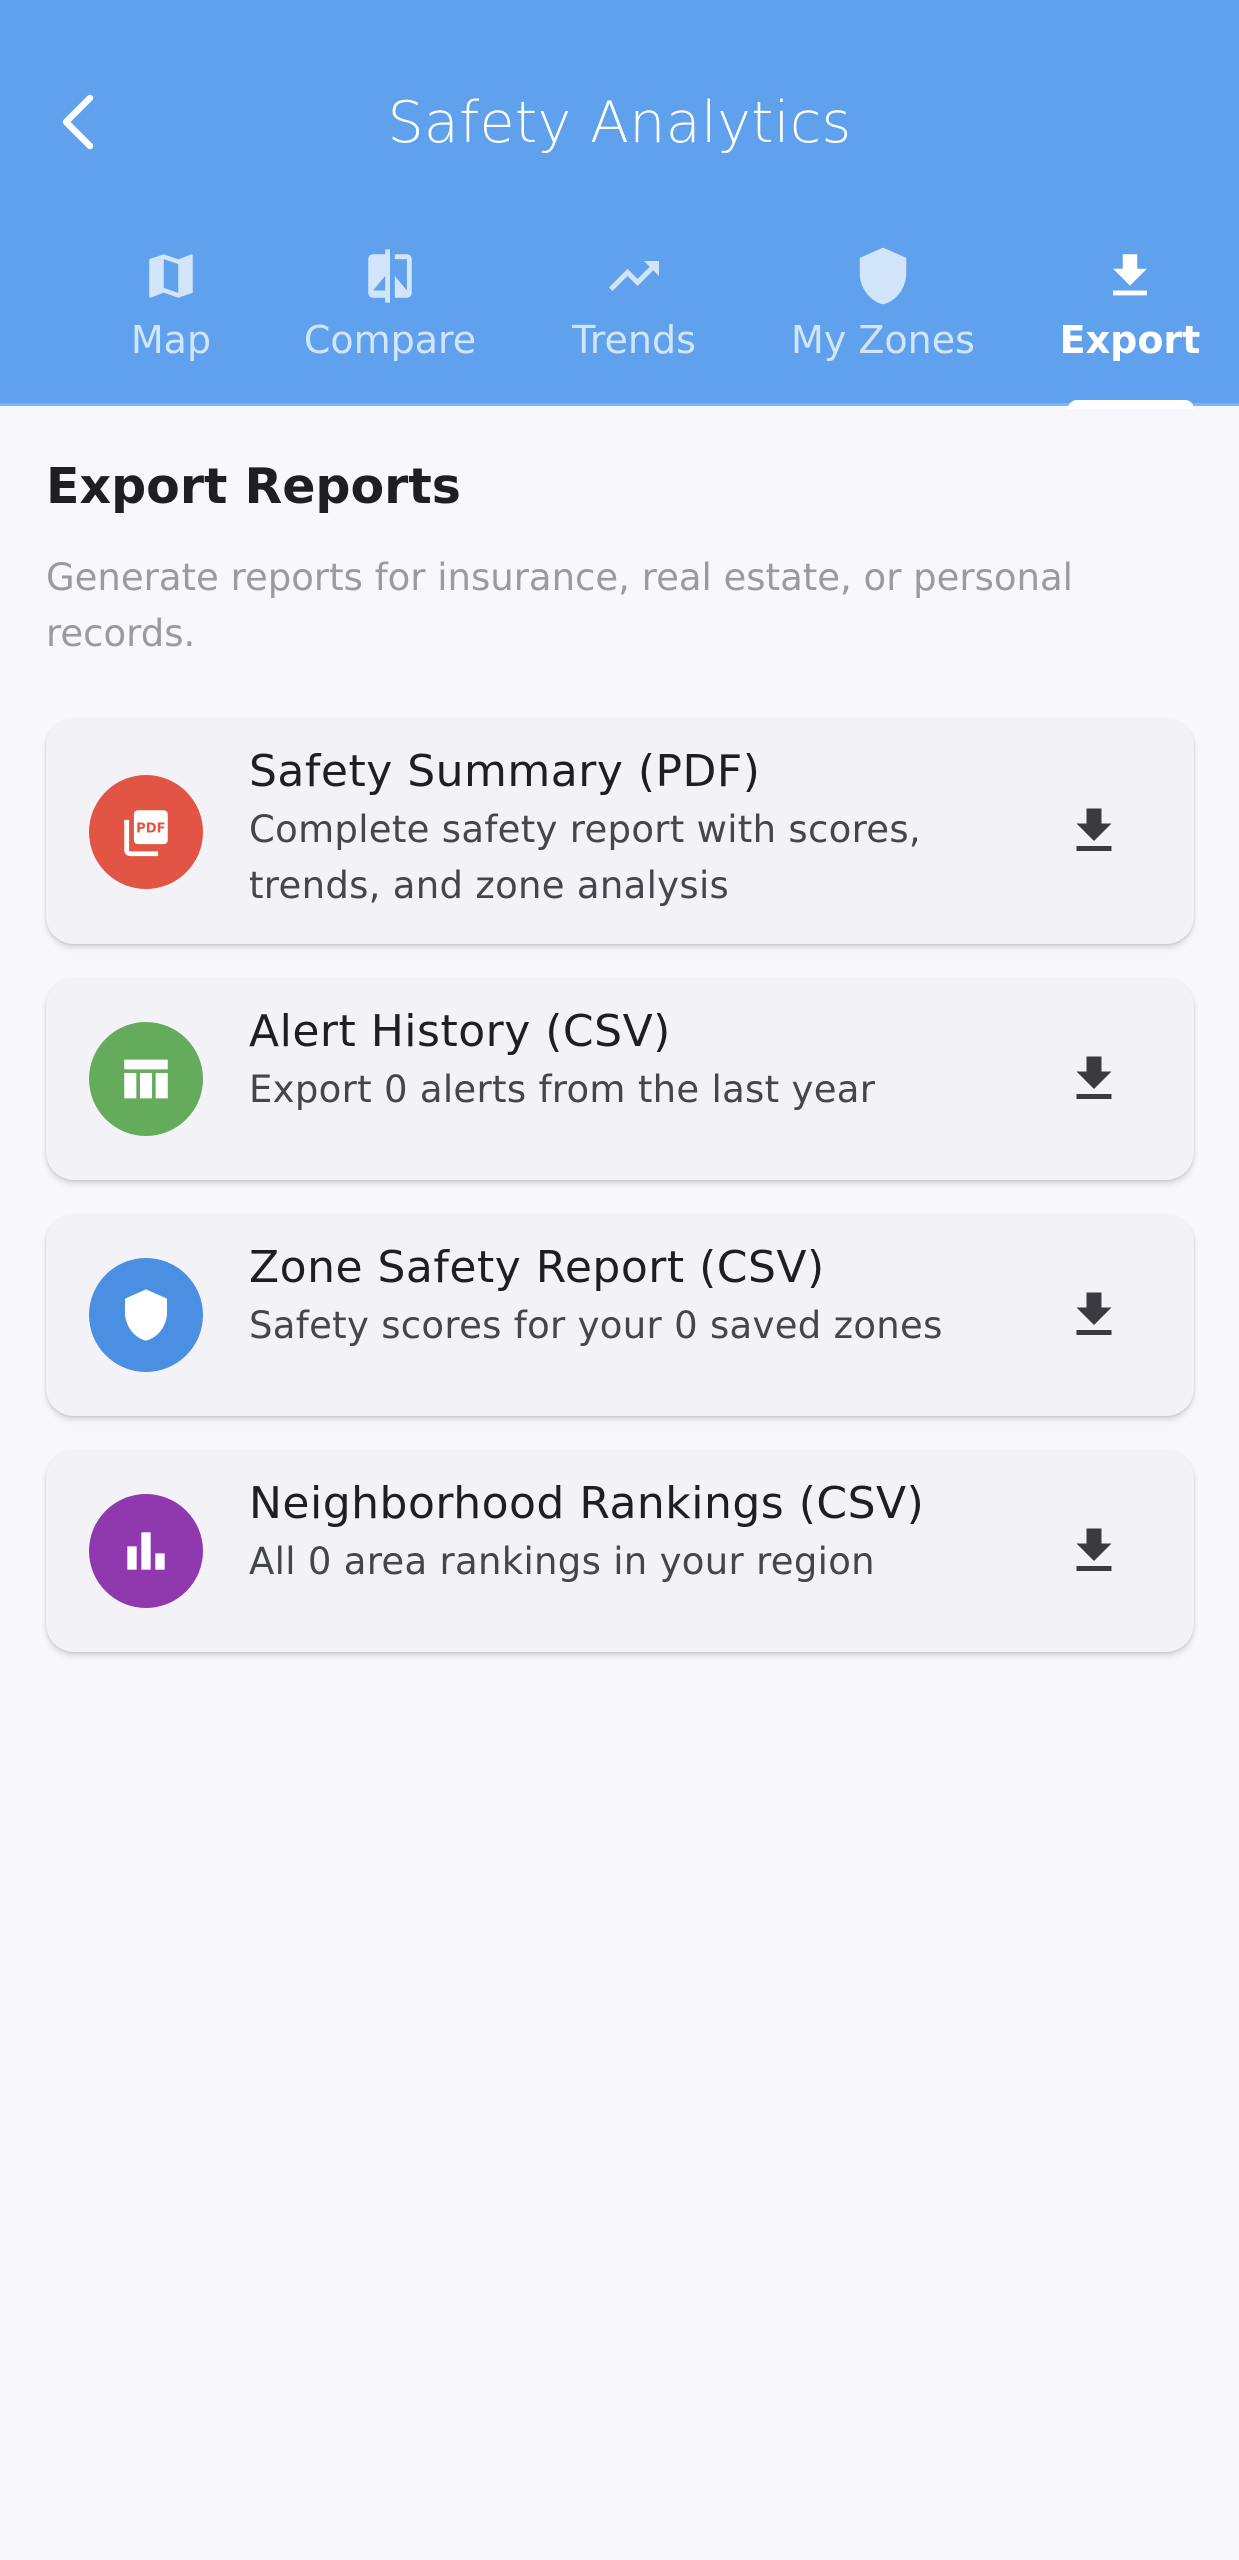 The width and height of the screenshot is (1239, 2560). Describe the element at coordinates (619, 123) in the screenshot. I see `page-title: Safety Analytics` at that location.